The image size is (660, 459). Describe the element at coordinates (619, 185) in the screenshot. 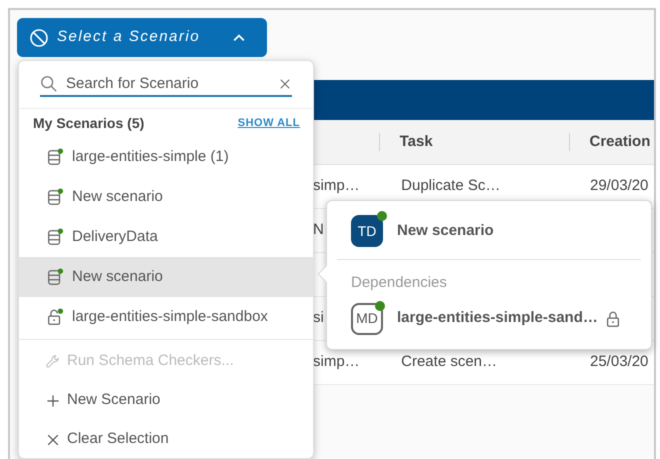

I see `table-cell: 29/03/20` at that location.